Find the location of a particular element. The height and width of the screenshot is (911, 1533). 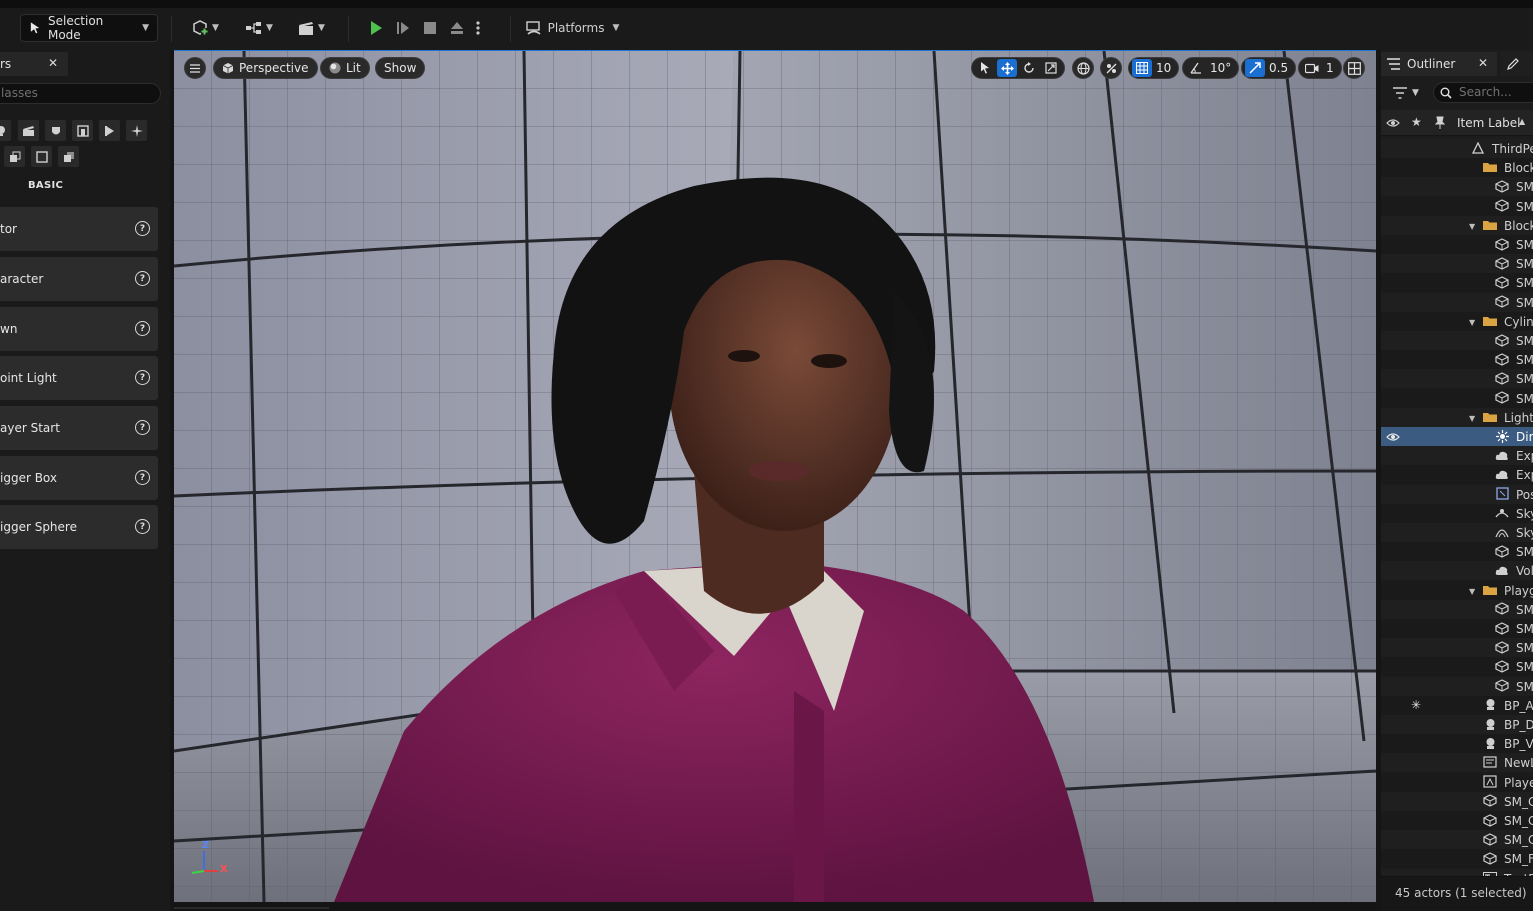

advance-frame-button is located at coordinates (402, 28).